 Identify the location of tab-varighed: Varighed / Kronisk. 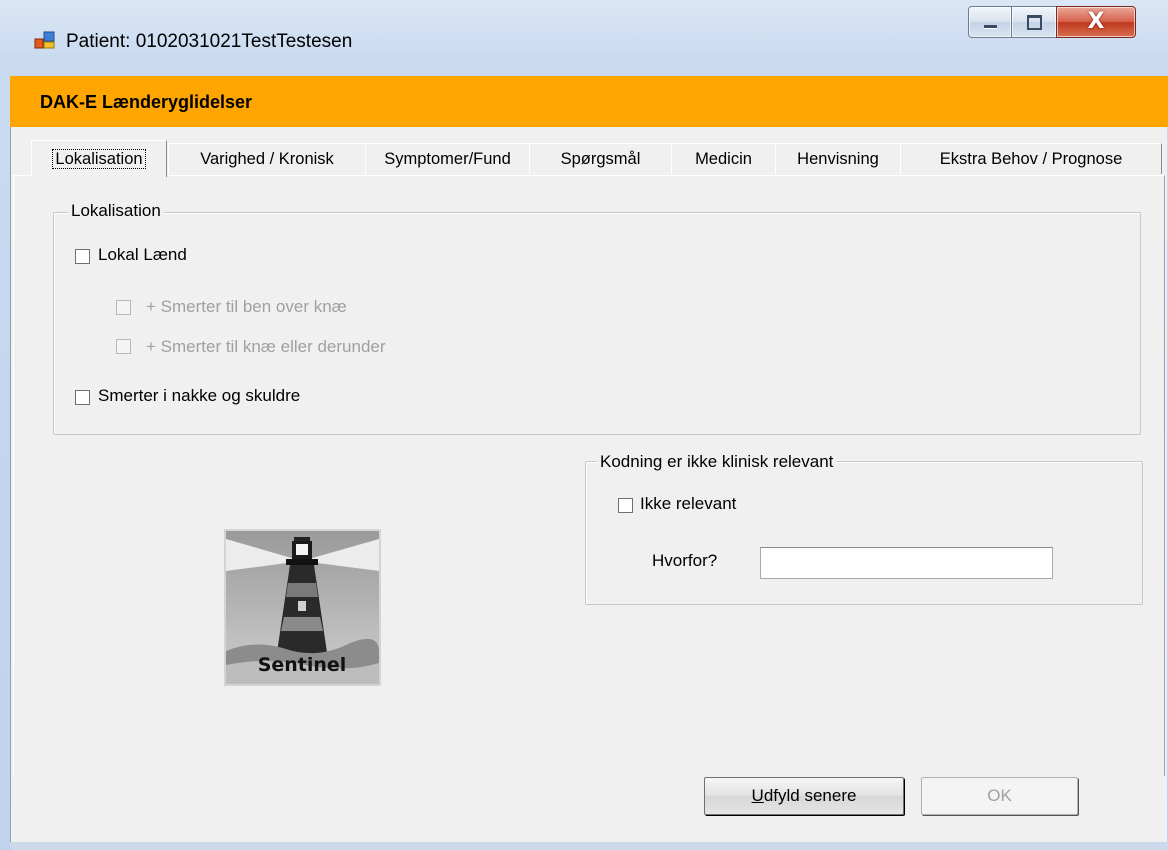
(267, 158).